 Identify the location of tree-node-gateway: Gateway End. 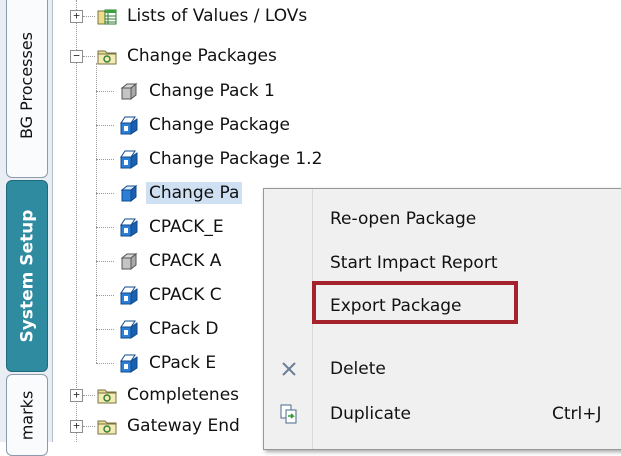
(169, 426).